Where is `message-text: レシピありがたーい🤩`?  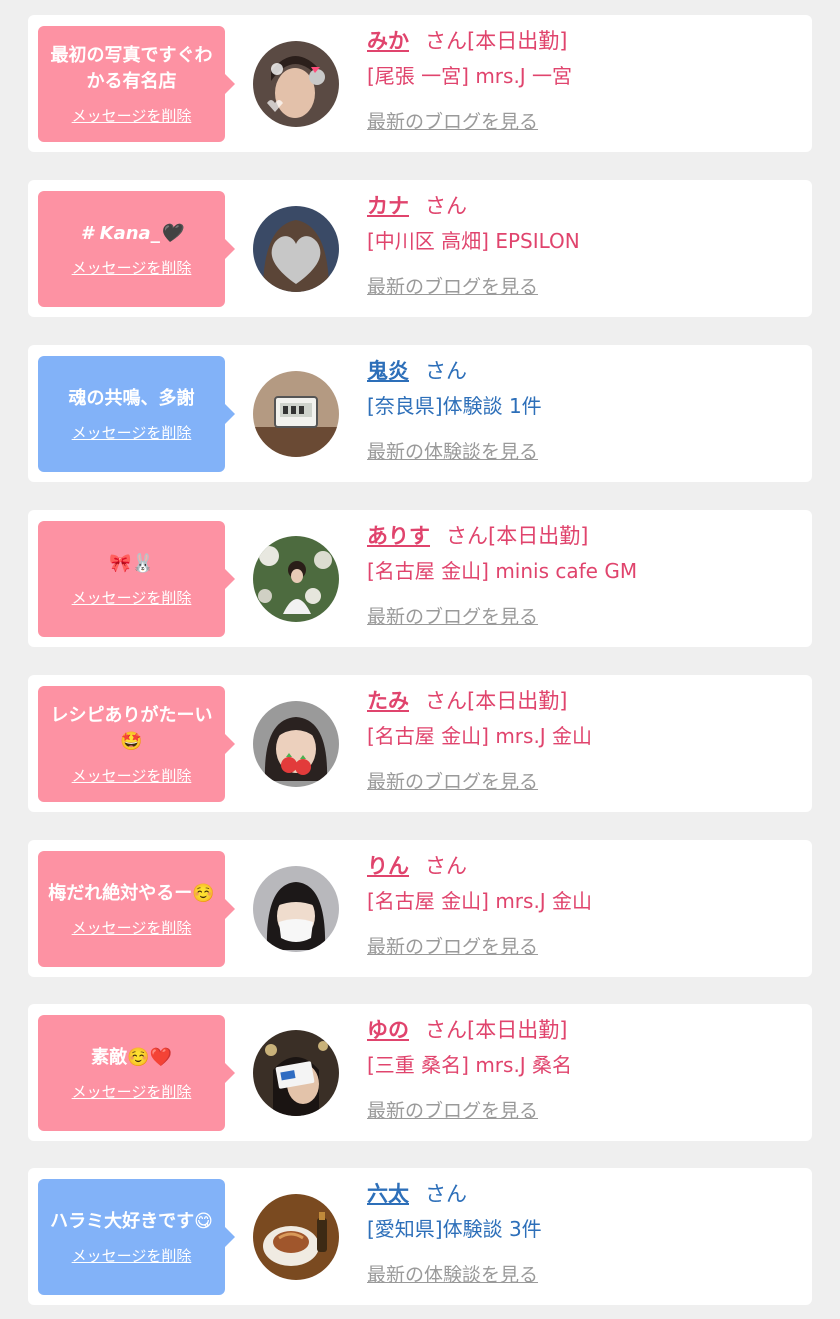
message-text: レシピありがたーい🤩 is located at coordinates (131, 728).